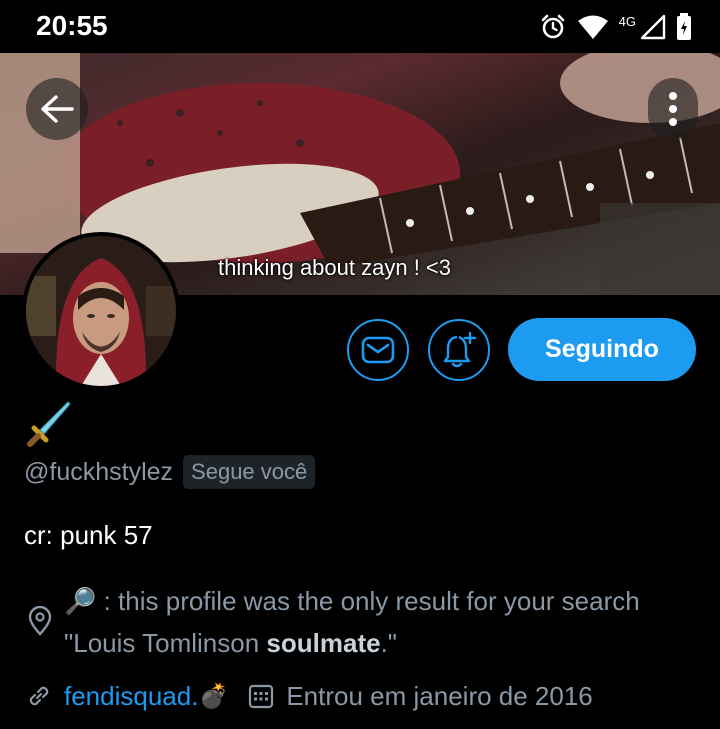 This screenshot has width=720, height=729. I want to click on bell-plus-icon, so click(460, 349).